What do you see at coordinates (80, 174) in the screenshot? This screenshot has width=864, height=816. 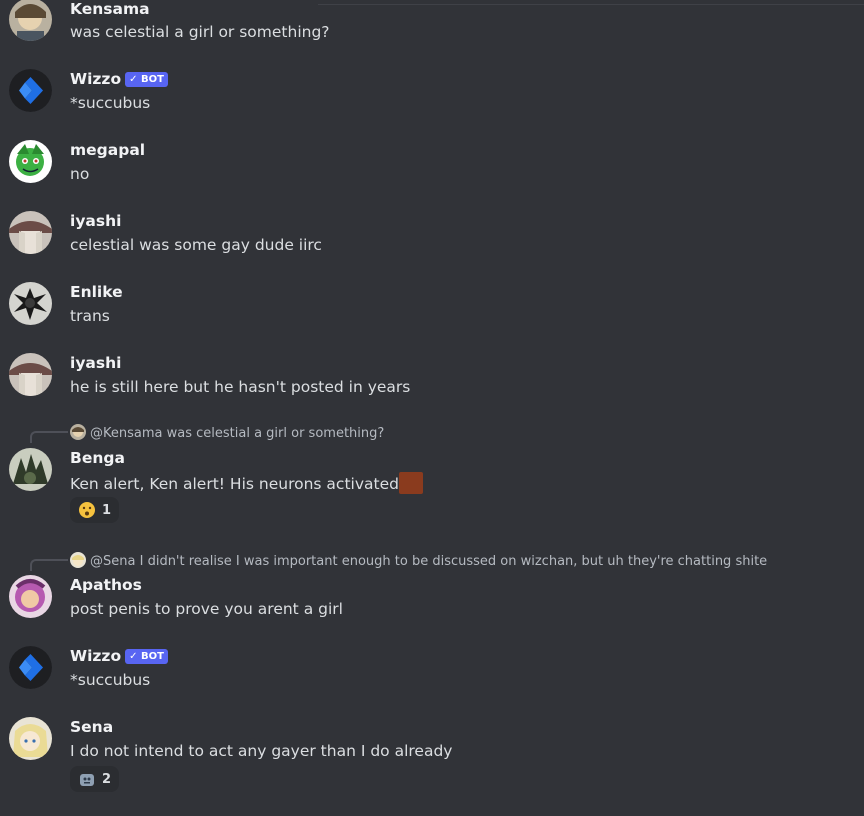 I see `message-text: no` at bounding box center [80, 174].